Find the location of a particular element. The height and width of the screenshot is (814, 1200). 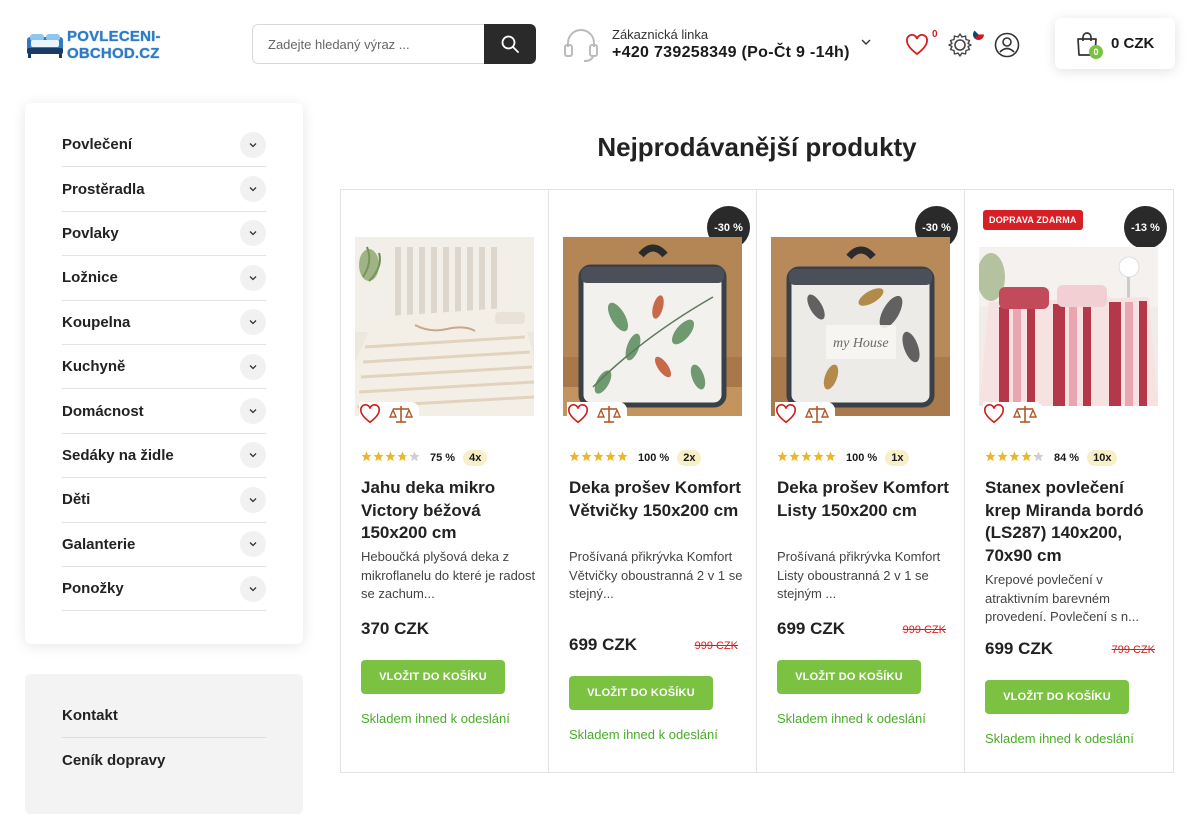

sidebar-category-item: Galanterie is located at coordinates (164, 545).